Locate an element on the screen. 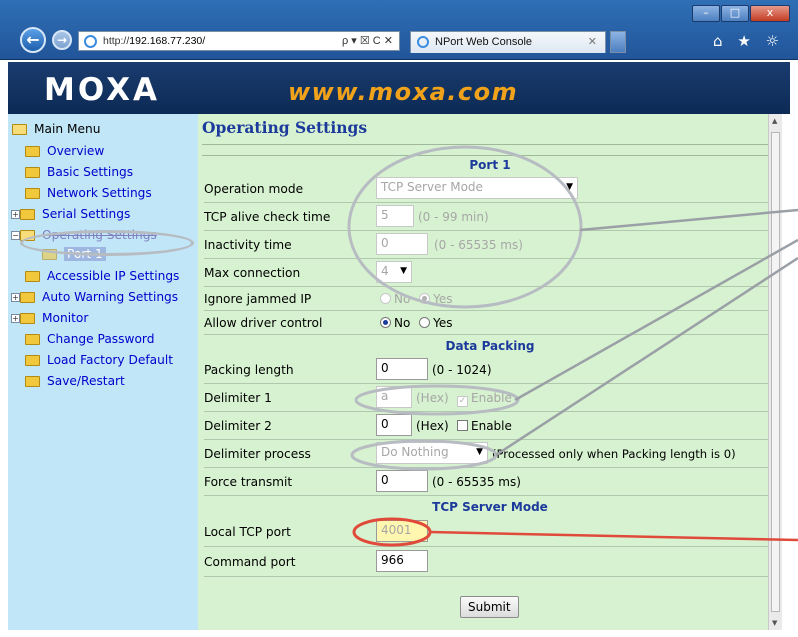 The height and width of the screenshot is (637, 798). menu-item-accessible-ip: Accessible IP Settings is located at coordinates (102, 276).